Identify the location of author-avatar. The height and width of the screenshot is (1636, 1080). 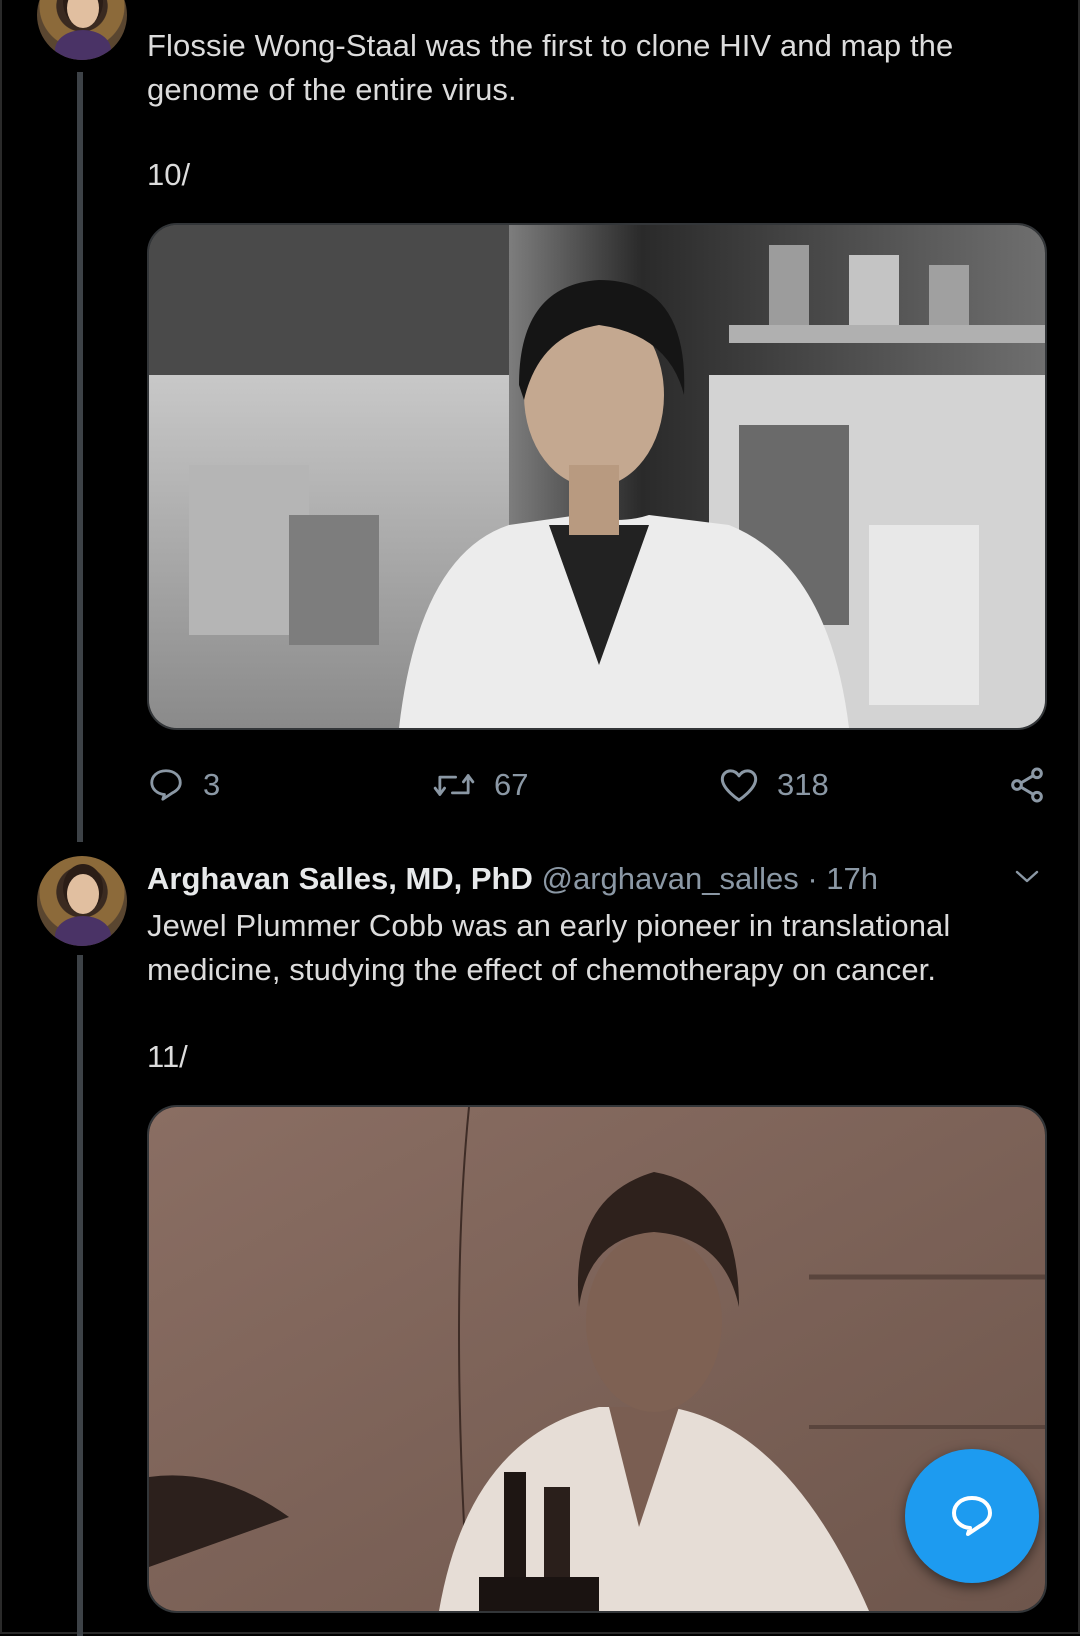
(82, 901).